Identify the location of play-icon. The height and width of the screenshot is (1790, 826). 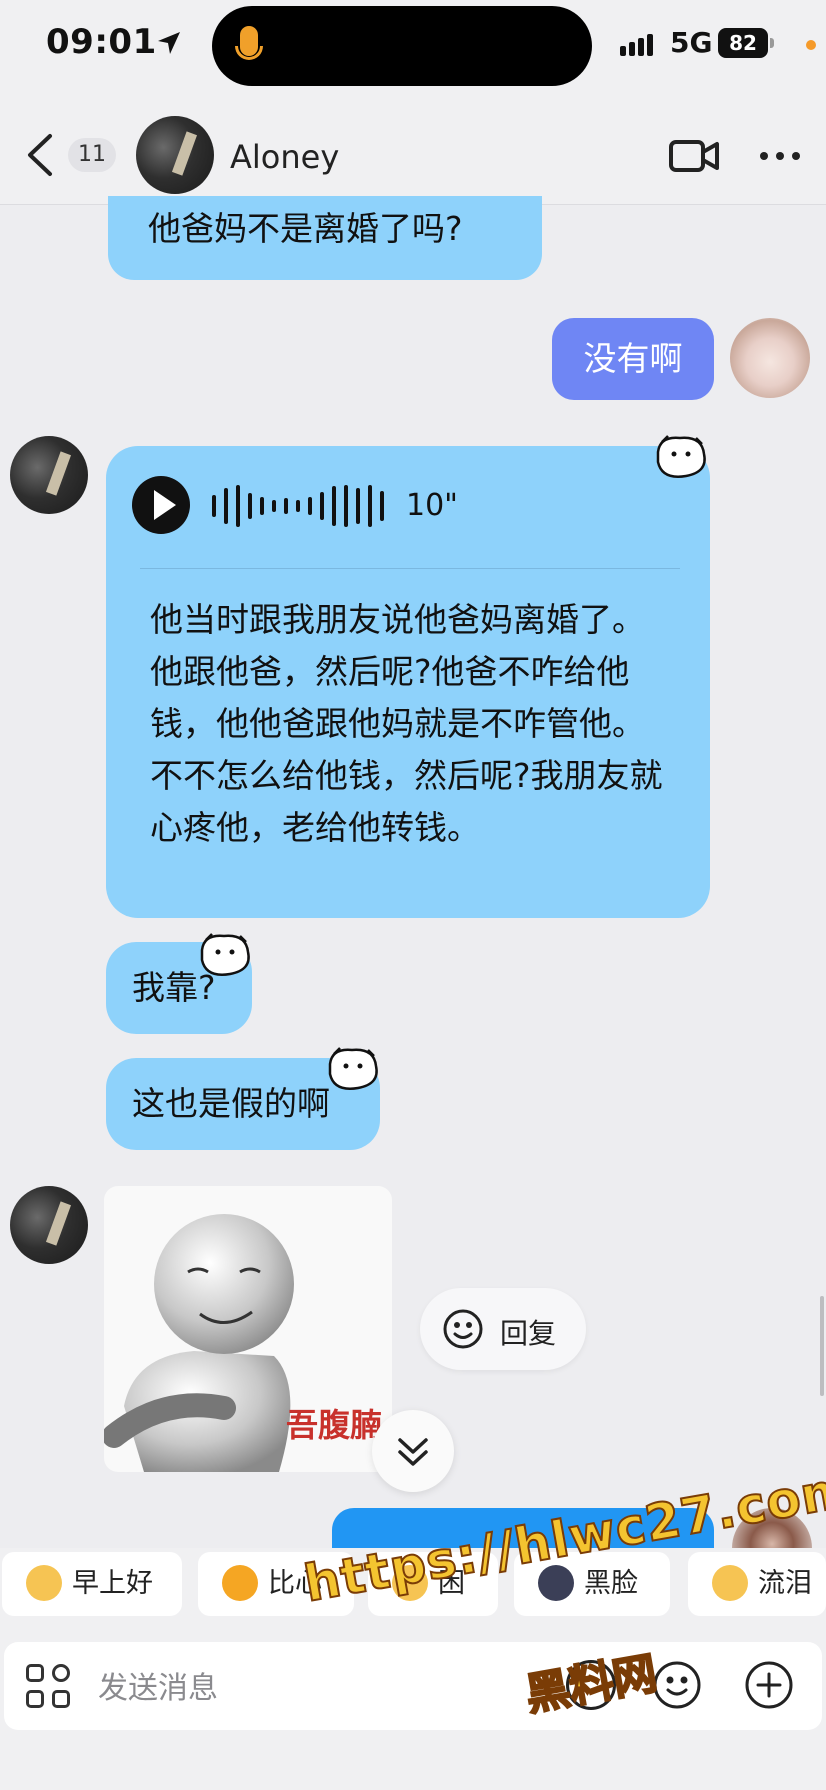
(165, 505).